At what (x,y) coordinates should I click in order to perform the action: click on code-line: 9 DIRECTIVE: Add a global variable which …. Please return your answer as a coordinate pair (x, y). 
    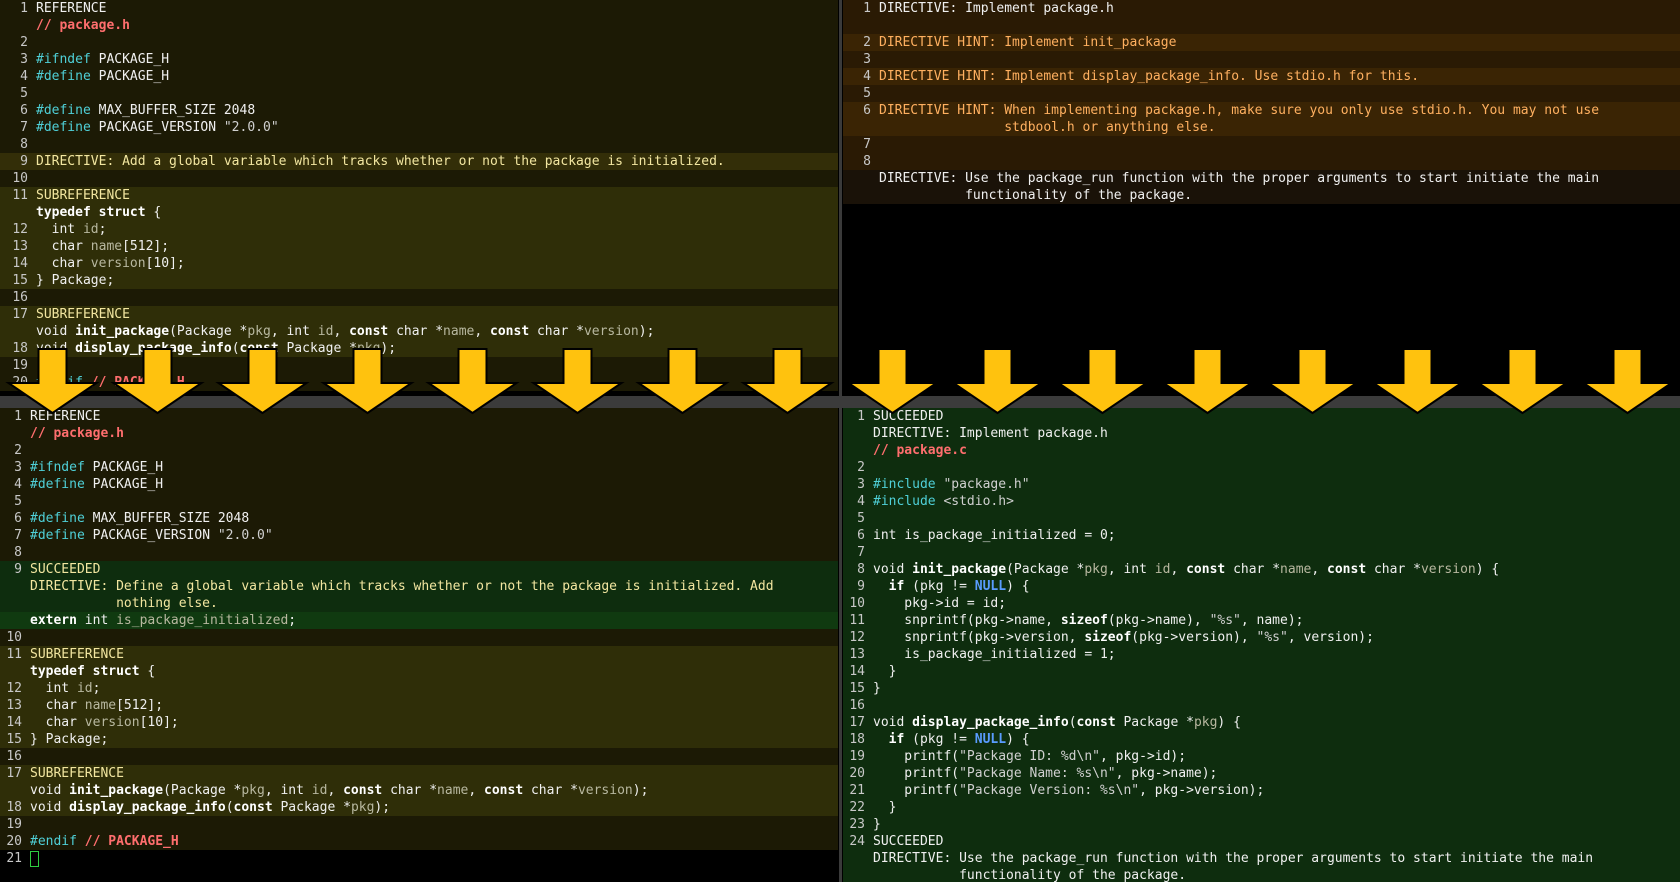
    Looking at the image, I should click on (419, 161).